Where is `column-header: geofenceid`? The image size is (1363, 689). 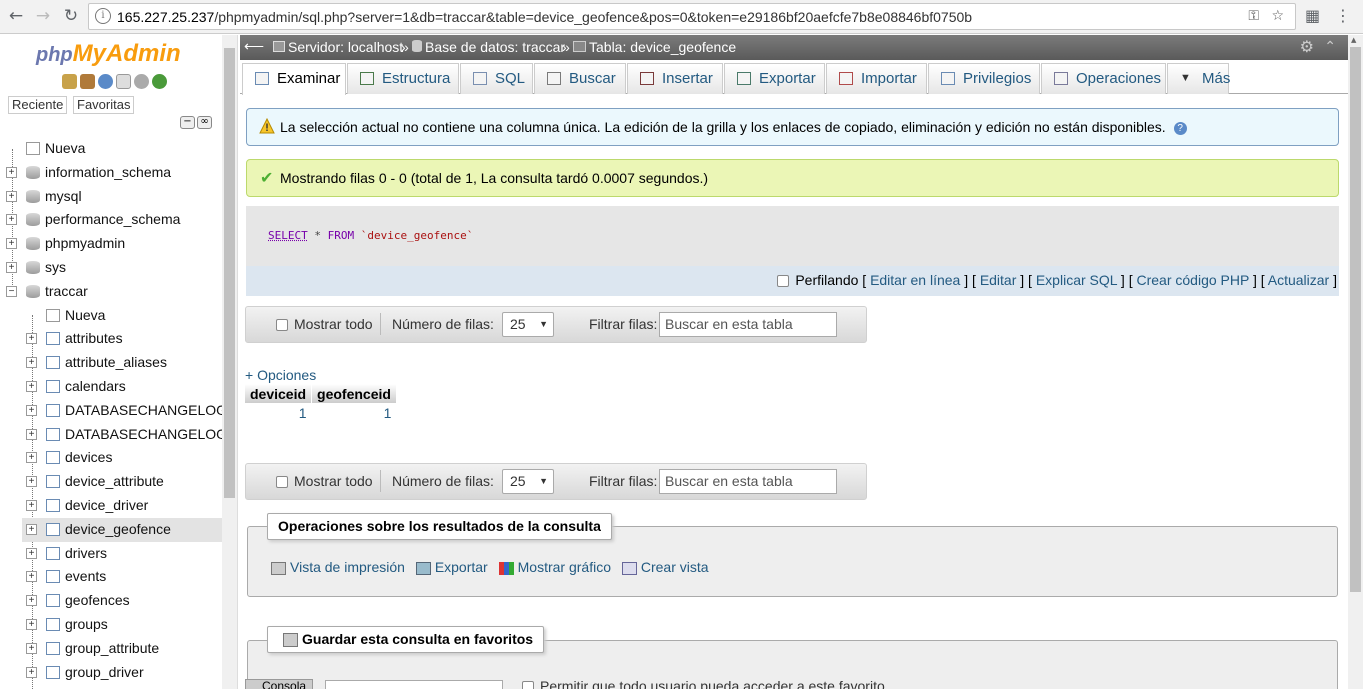 column-header: geofenceid is located at coordinates (354, 393).